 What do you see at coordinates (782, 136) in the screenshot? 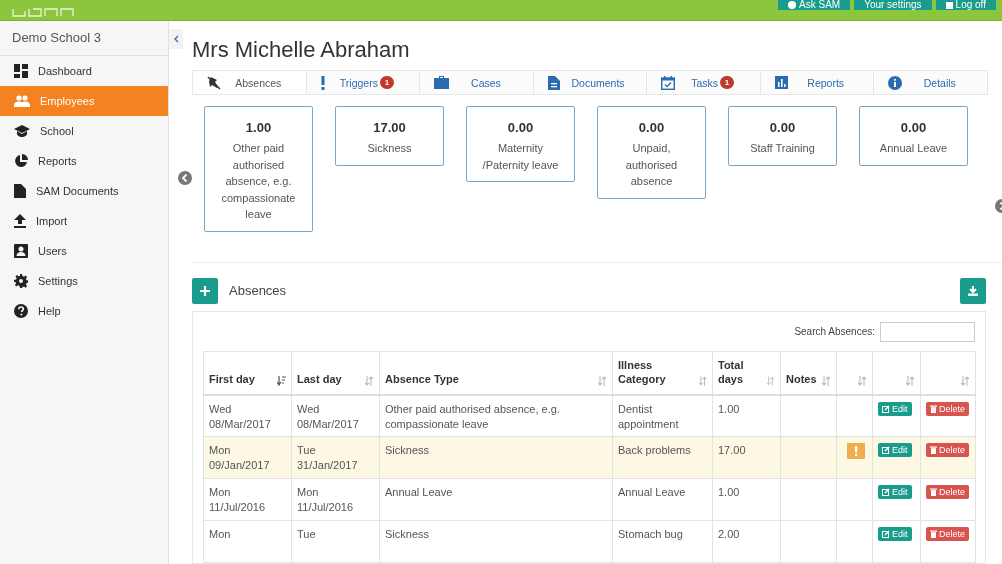
I see `summary-card: 0.00 Staff Training` at bounding box center [782, 136].